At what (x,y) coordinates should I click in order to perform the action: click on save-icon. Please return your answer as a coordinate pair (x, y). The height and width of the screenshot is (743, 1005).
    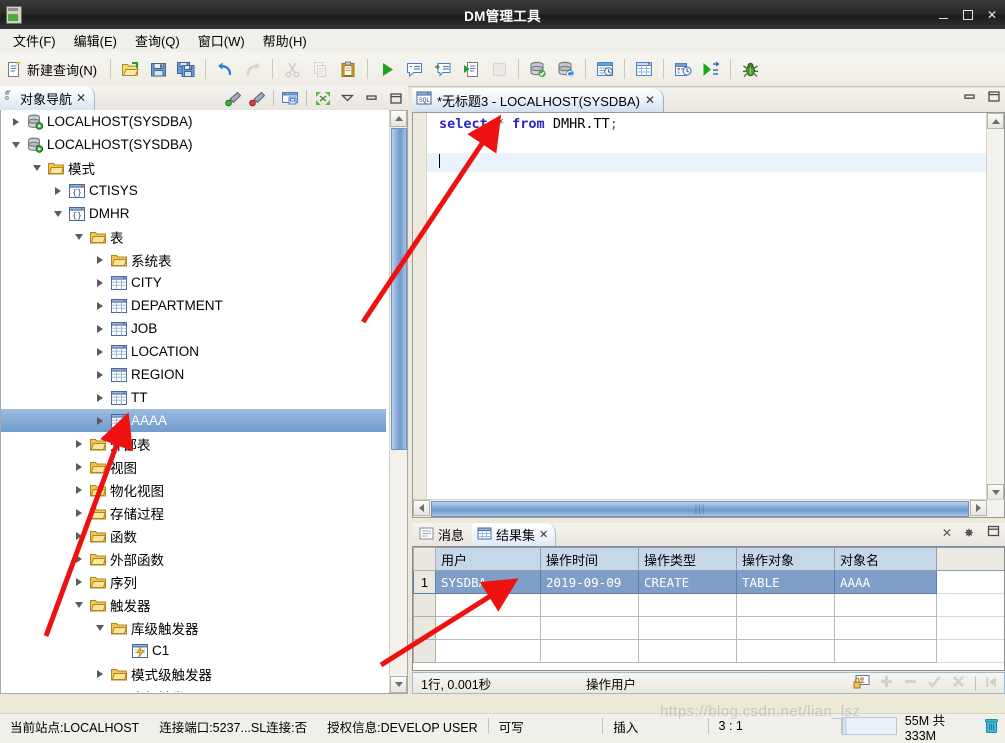
    Looking at the image, I should click on (158, 69).